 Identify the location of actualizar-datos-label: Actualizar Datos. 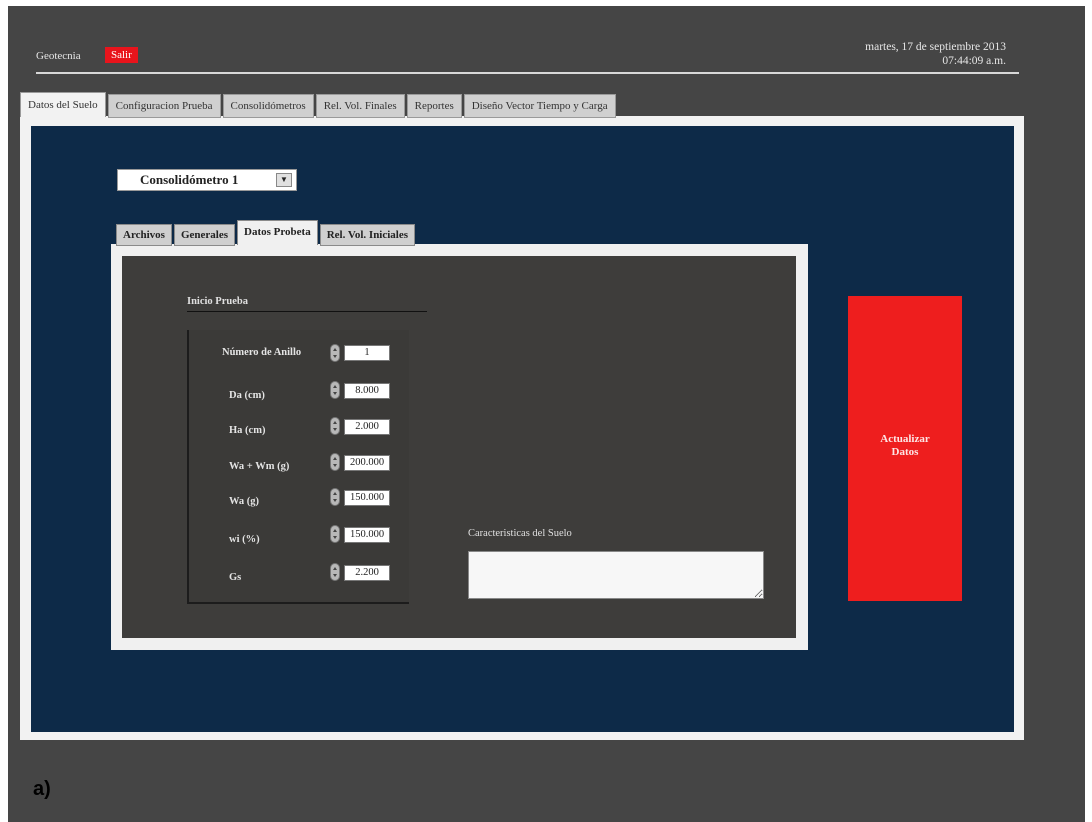
(905, 446).